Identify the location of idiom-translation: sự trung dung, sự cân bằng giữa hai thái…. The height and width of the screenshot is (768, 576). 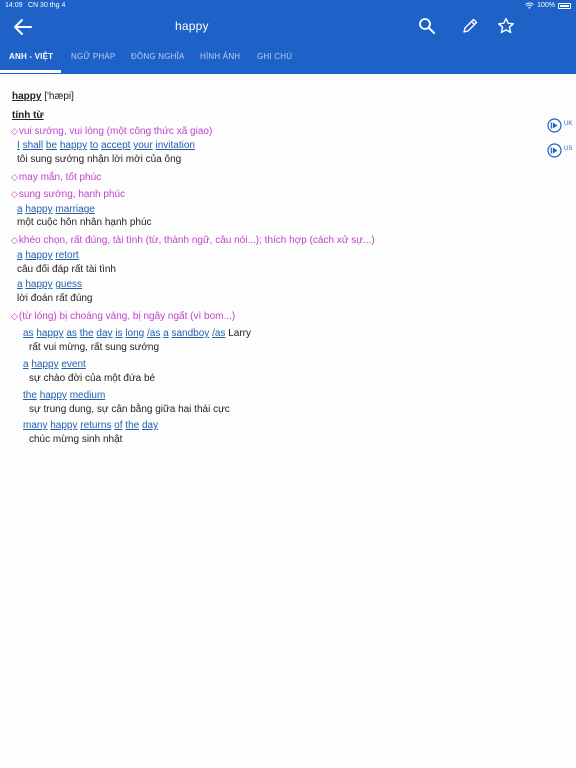
(129, 409).